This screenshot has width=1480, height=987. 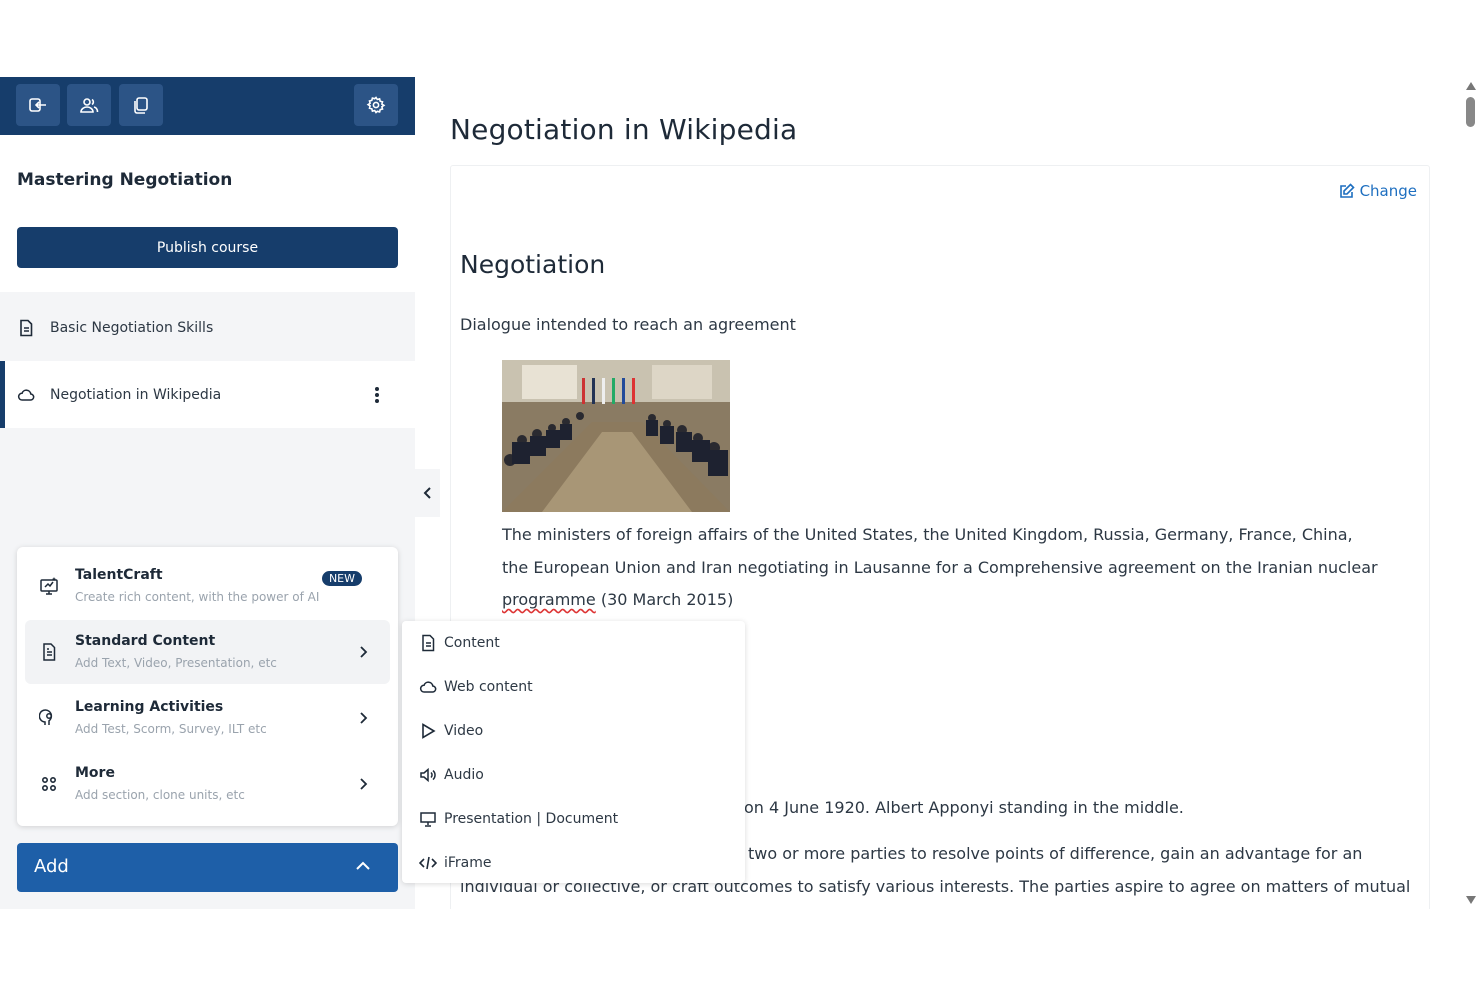 What do you see at coordinates (95, 773) in the screenshot?
I see `add-menu-title: More` at bounding box center [95, 773].